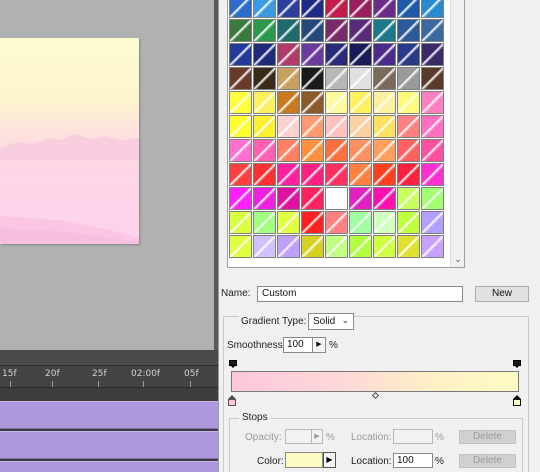 This screenshot has width=540, height=472. I want to click on delete-opacity-stop-button: Delete, so click(487, 437).